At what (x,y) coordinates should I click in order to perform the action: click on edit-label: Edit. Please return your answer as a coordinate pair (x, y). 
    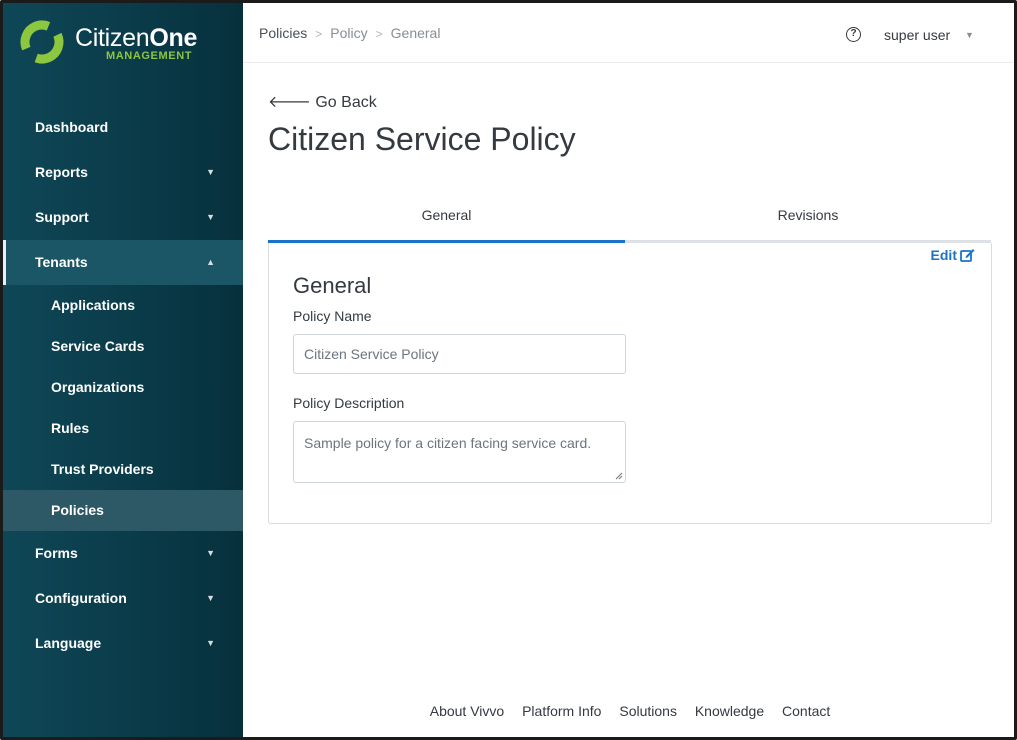
    Looking at the image, I should click on (943, 255).